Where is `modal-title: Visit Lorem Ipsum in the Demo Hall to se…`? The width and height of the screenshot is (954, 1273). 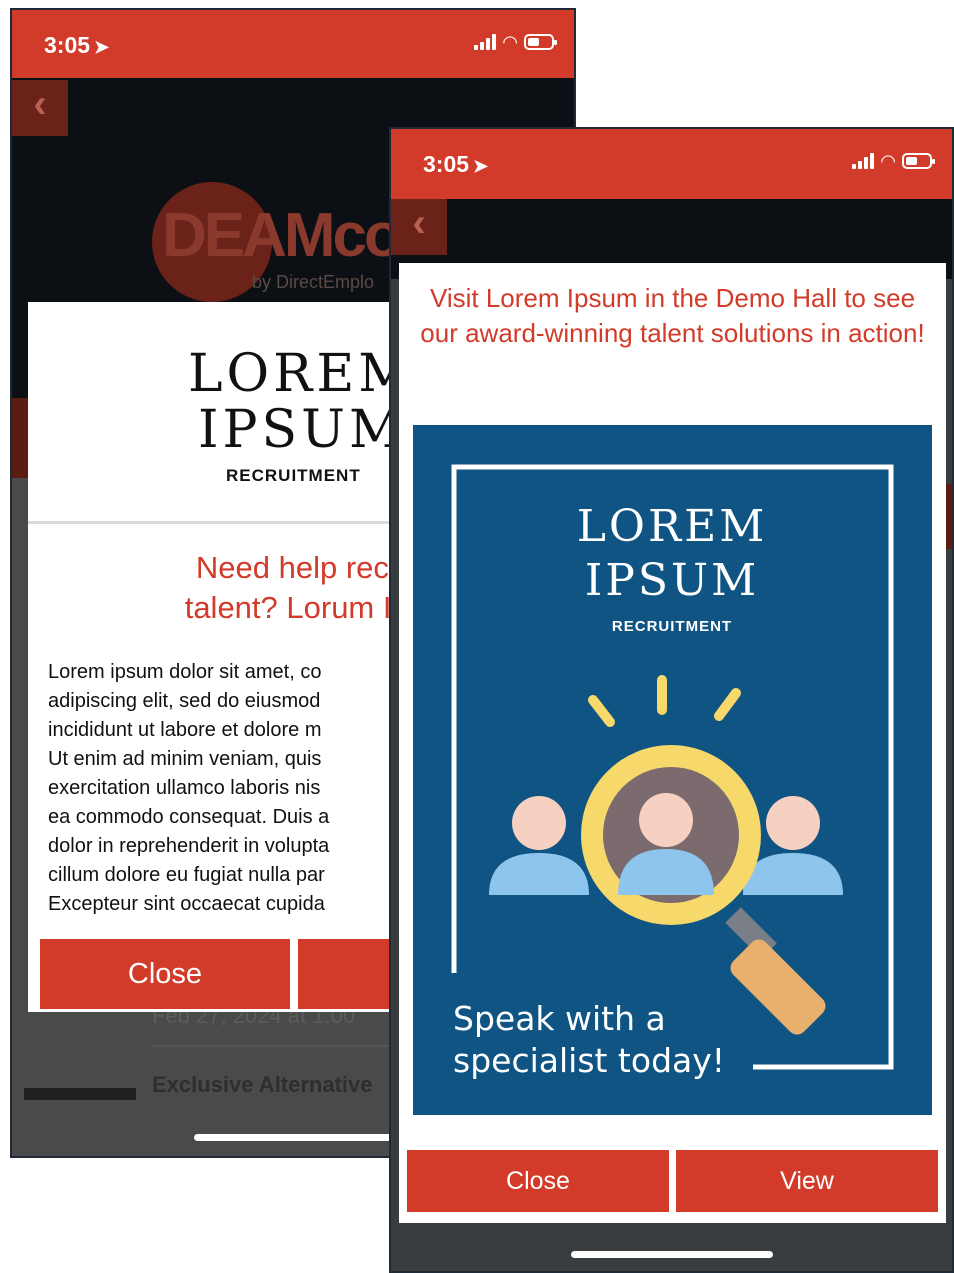
modal-title: Visit Lorem Ipsum in the Demo Hall to se… is located at coordinates (672, 315).